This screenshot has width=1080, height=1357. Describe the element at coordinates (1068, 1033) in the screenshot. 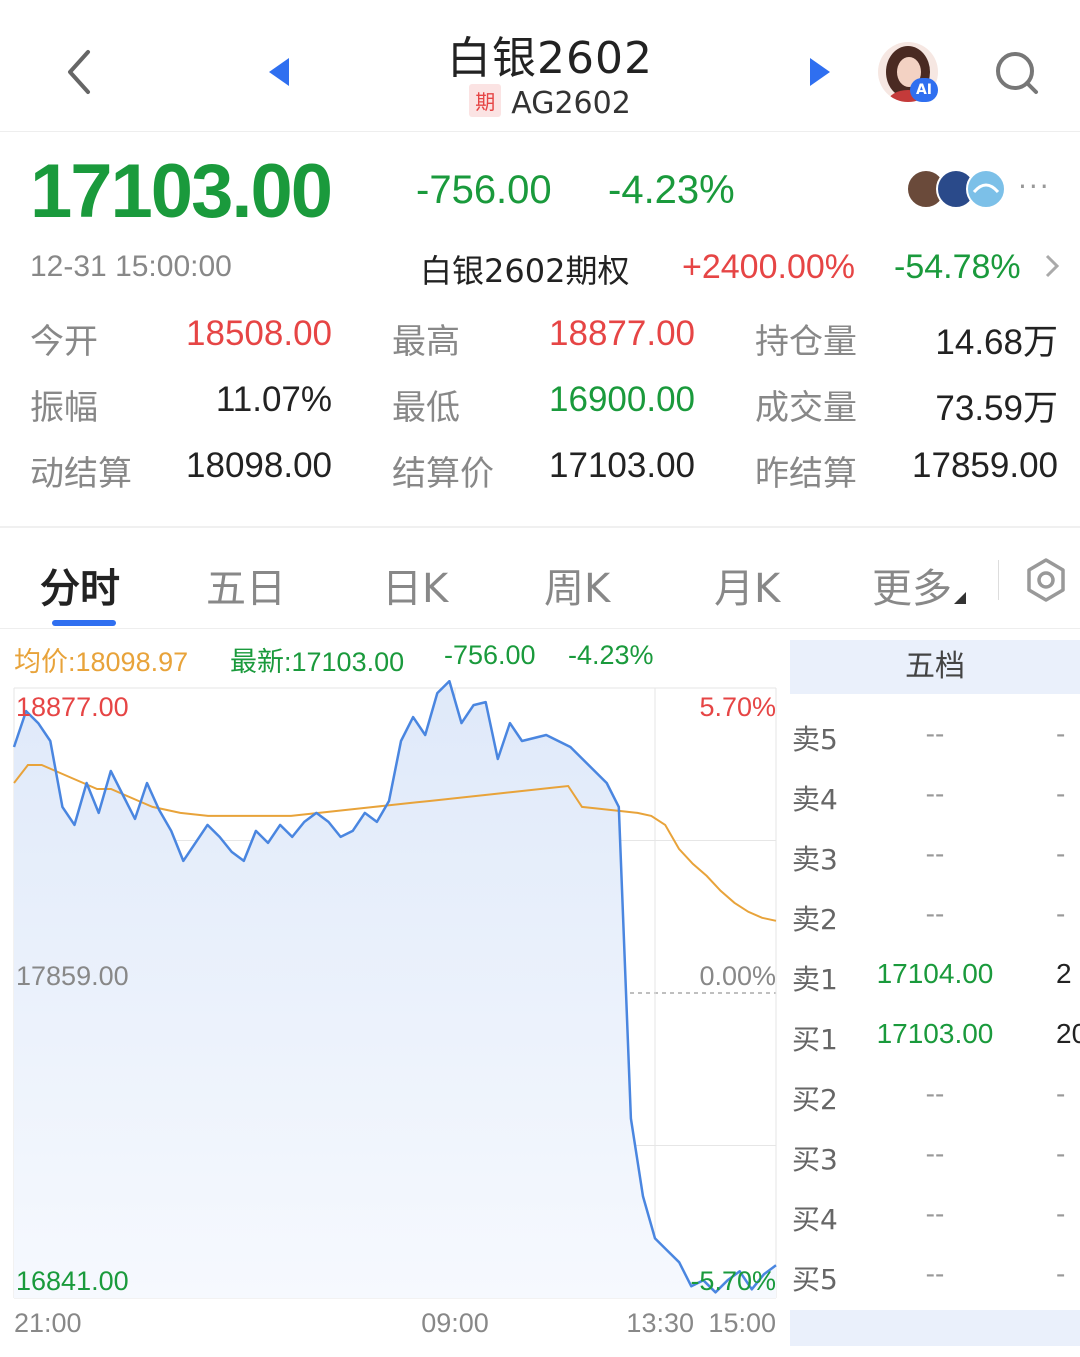

I see `order-book-volume: 20` at that location.